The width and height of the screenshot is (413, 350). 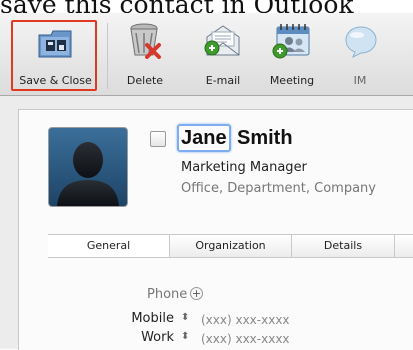 I want to click on person-silhouette-icon, so click(x=88, y=174).